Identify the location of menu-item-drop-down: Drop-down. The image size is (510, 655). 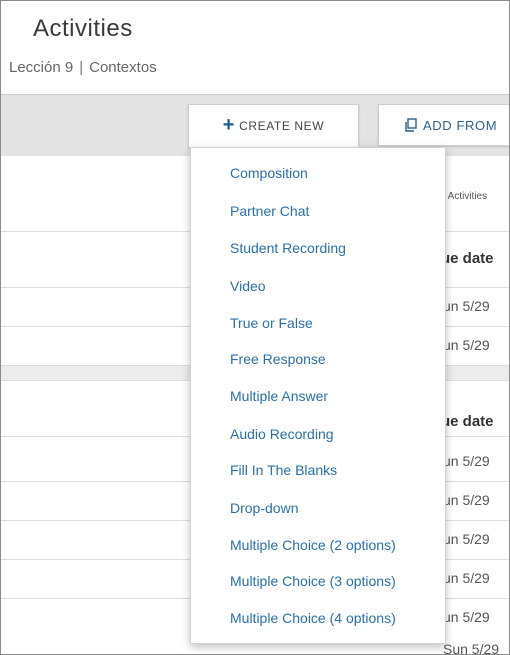
(264, 508).